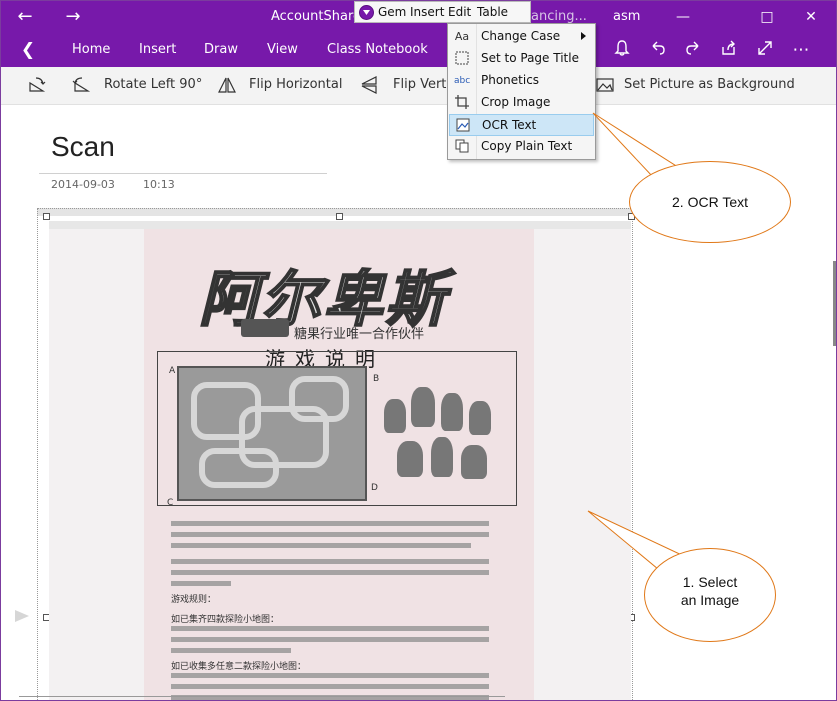  I want to click on flip-horizontal-icon, so click(227, 85).